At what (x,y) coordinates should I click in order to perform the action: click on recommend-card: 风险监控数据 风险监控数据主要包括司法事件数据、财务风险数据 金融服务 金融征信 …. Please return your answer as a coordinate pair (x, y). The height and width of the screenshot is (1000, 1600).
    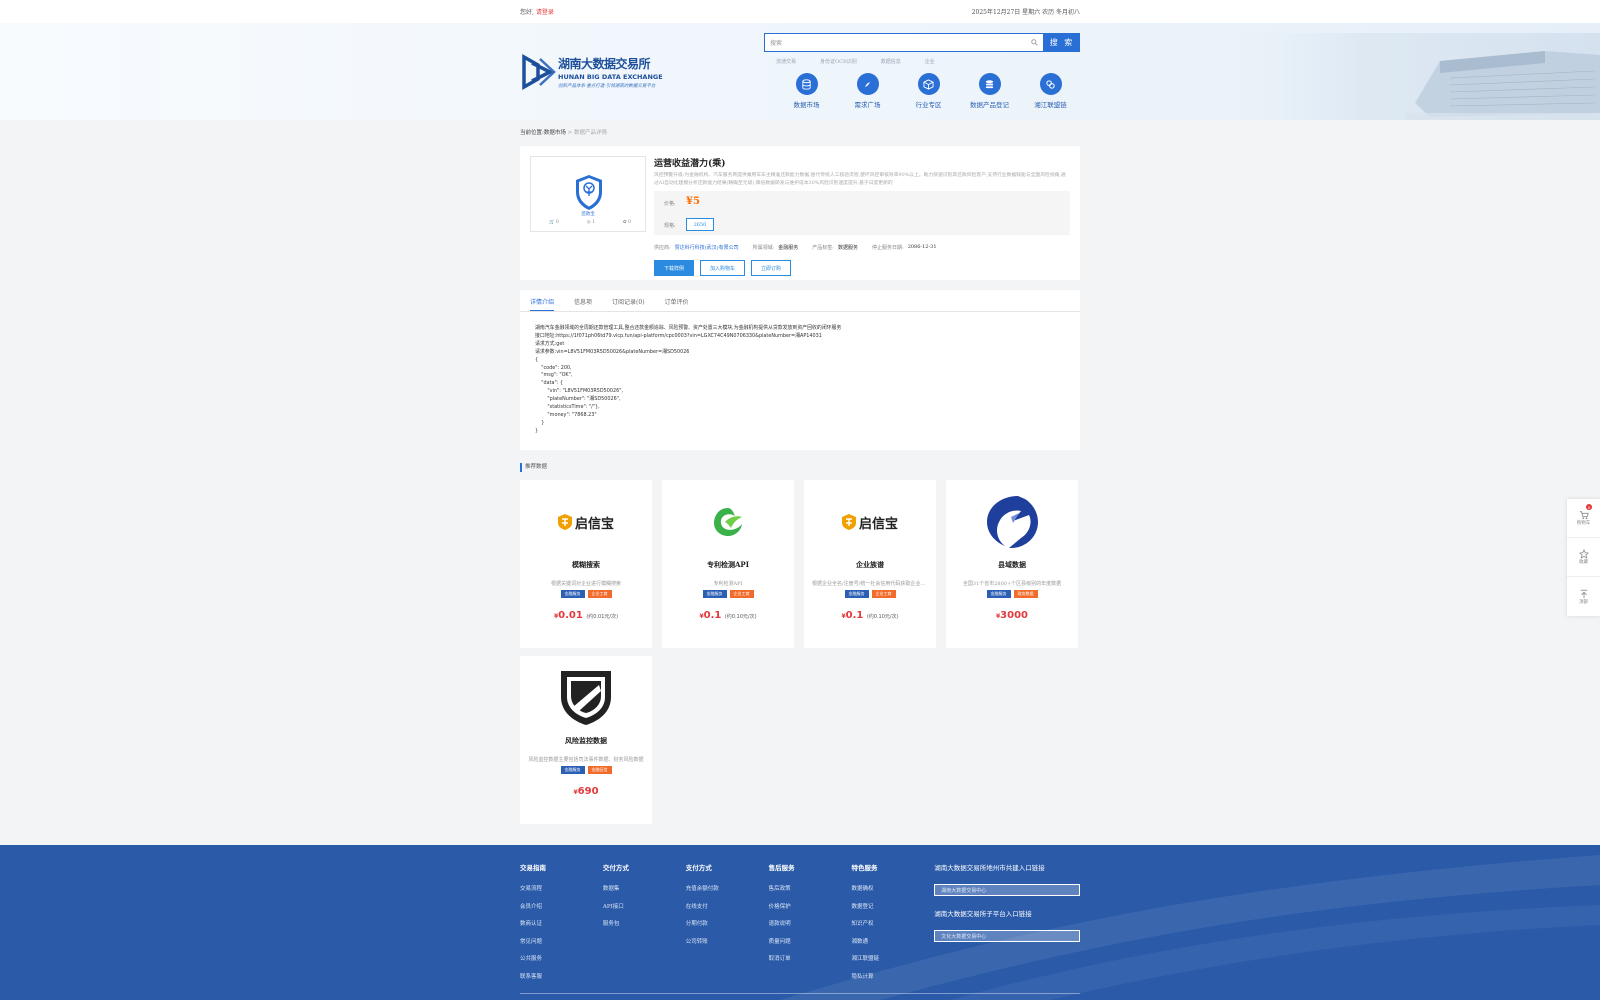
    Looking at the image, I should click on (586, 740).